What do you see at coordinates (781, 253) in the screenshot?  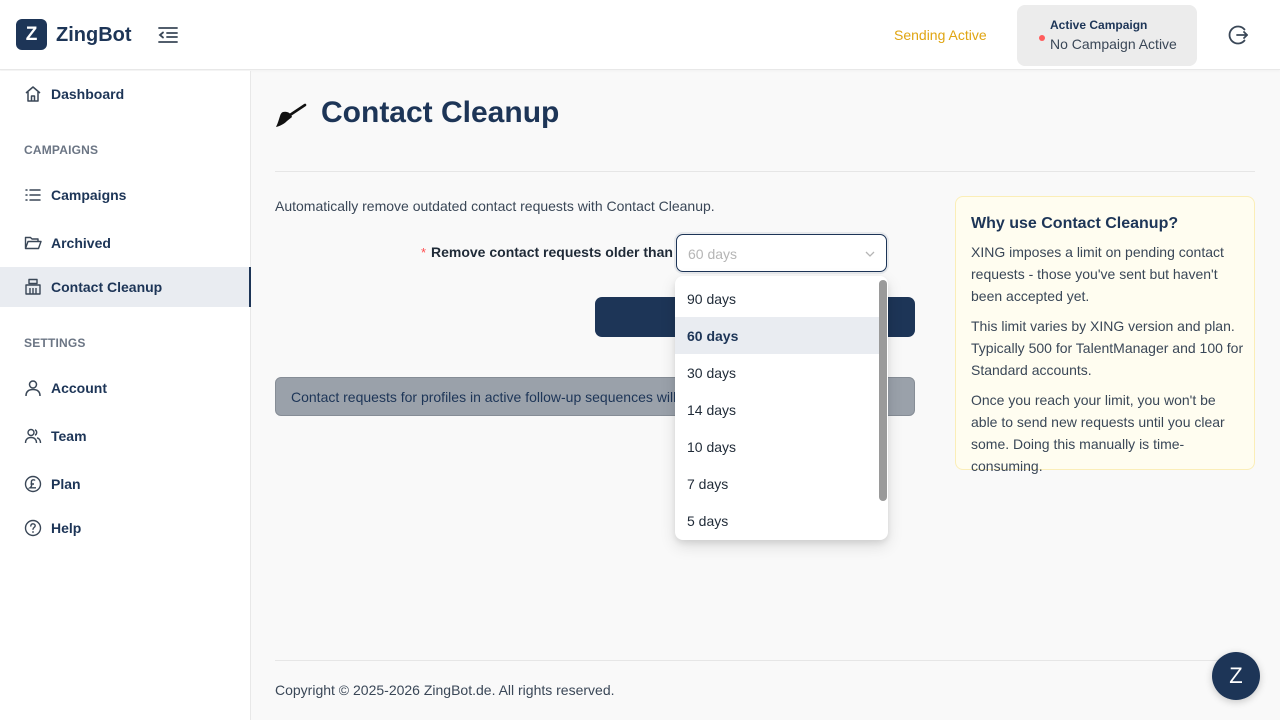 I see `age-threshold-select: 60 days` at bounding box center [781, 253].